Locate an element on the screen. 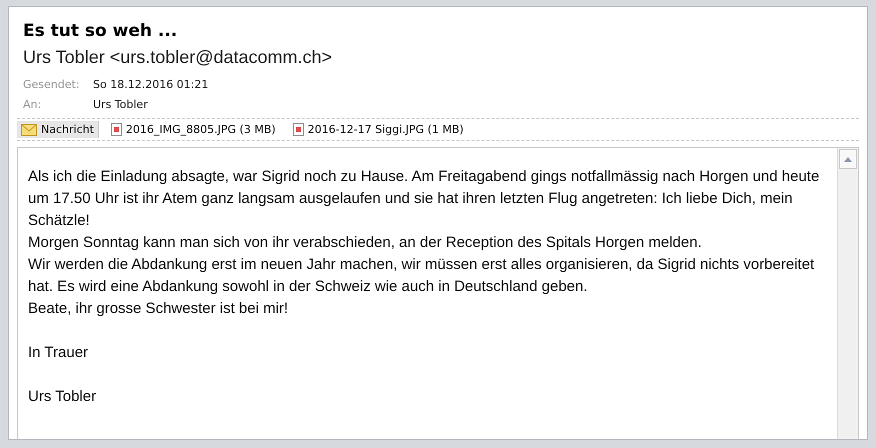 Image resolution: width=876 pixels, height=448 pixels. message-tab: Nachricht is located at coordinates (58, 129).